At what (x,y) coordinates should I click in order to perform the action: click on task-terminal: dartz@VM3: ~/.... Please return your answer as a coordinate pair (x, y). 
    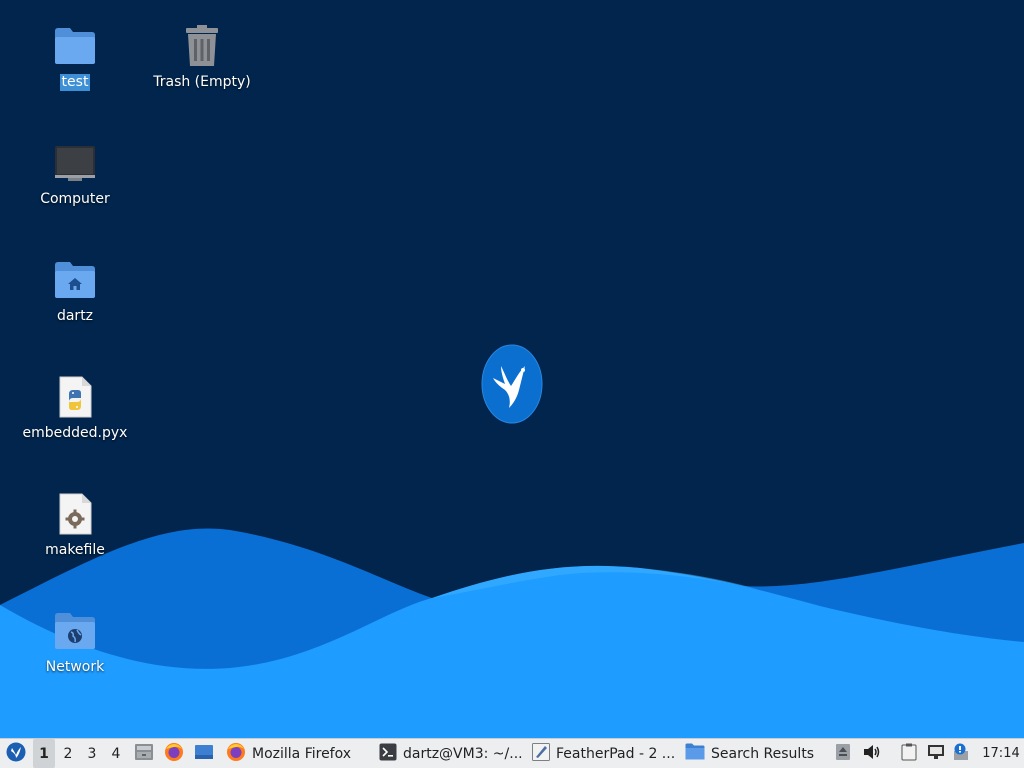
    Looking at the image, I should click on (449, 753).